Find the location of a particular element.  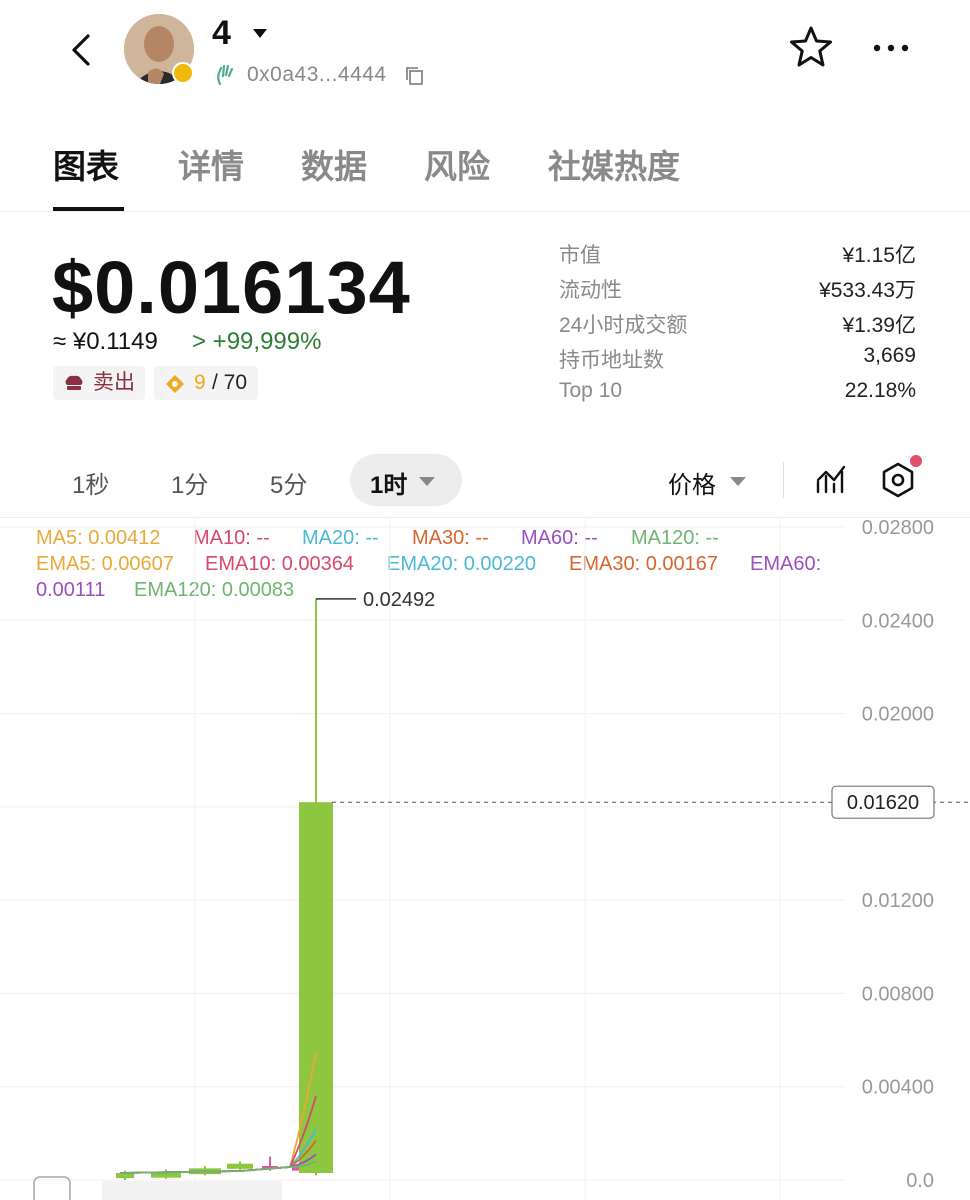

current-price-label: 0.01620 is located at coordinates (883, 803).